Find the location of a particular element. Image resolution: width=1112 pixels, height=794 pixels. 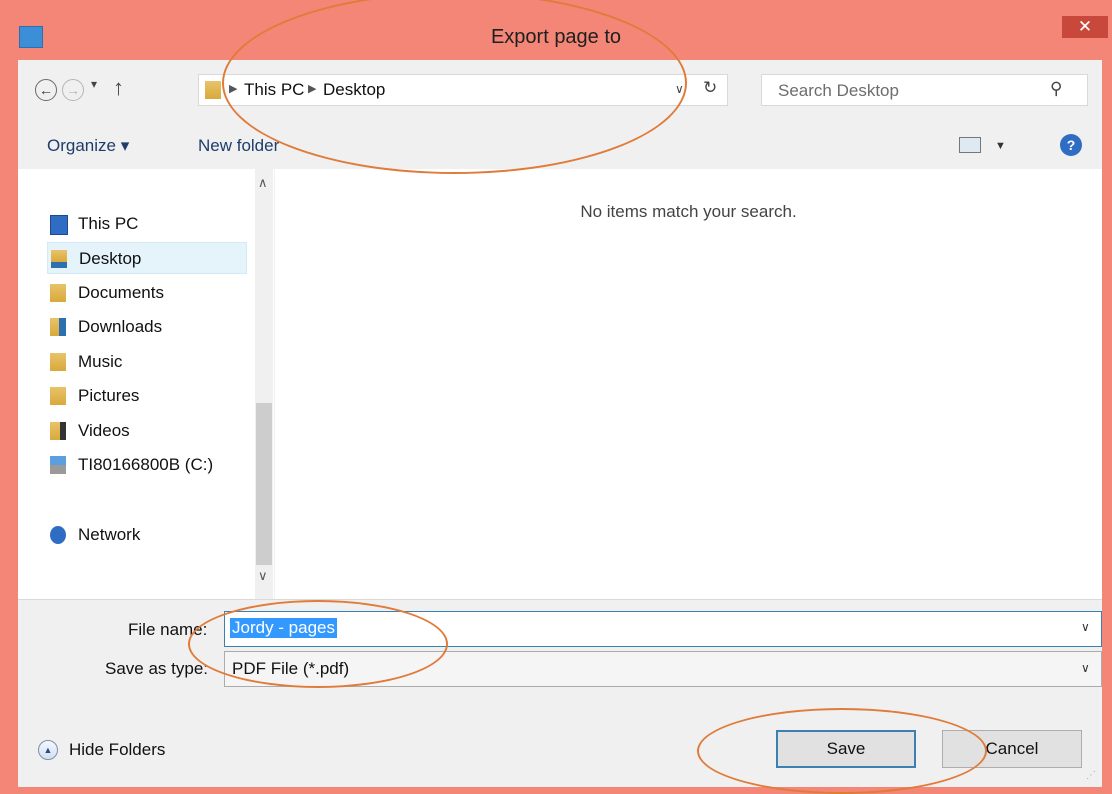

scroll-down-icon: ∨ is located at coordinates (263, 576).